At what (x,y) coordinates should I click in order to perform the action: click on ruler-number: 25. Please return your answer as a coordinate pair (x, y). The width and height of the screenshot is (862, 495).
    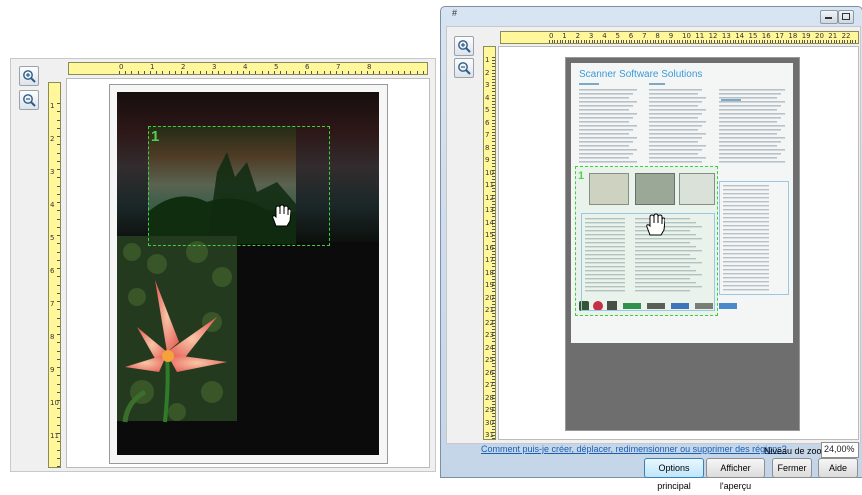
    Looking at the image, I should click on (489, 360).